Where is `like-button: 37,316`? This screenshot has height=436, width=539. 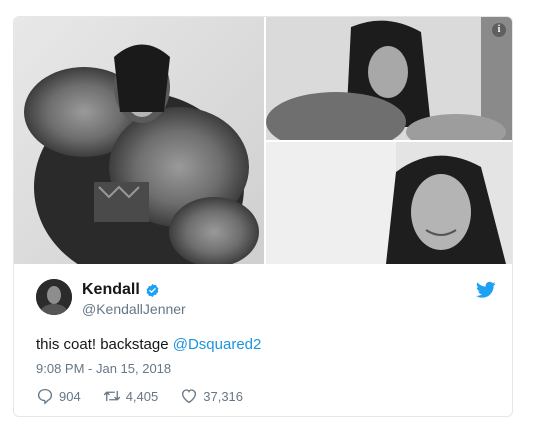
like-button: 37,316 is located at coordinates (211, 396).